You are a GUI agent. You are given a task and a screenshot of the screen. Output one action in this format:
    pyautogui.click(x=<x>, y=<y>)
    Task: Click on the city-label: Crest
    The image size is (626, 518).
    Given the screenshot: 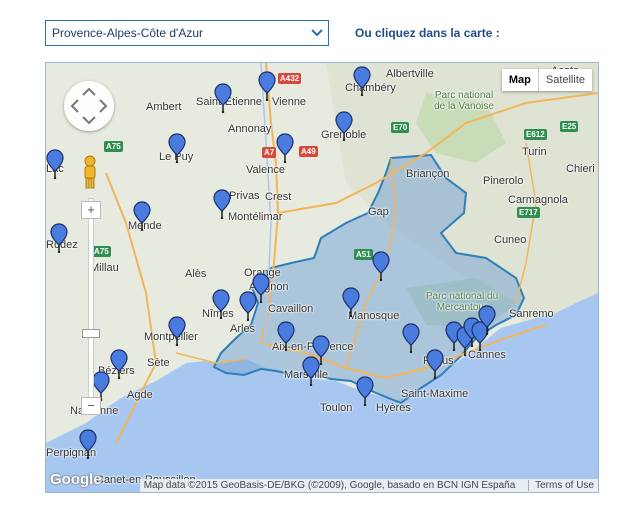 What is the action you would take?
    pyautogui.click(x=278, y=197)
    